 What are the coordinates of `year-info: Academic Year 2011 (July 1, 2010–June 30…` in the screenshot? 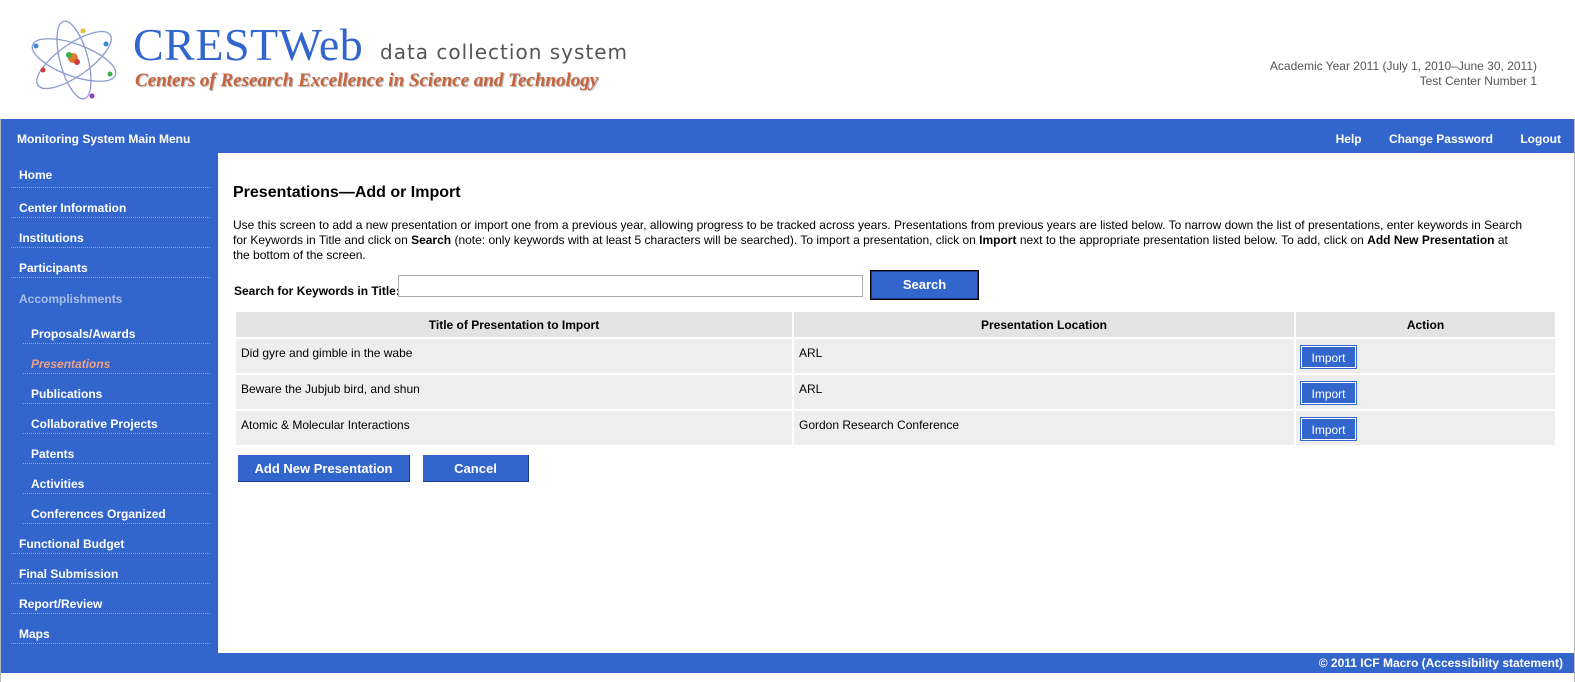 It's located at (1403, 74).